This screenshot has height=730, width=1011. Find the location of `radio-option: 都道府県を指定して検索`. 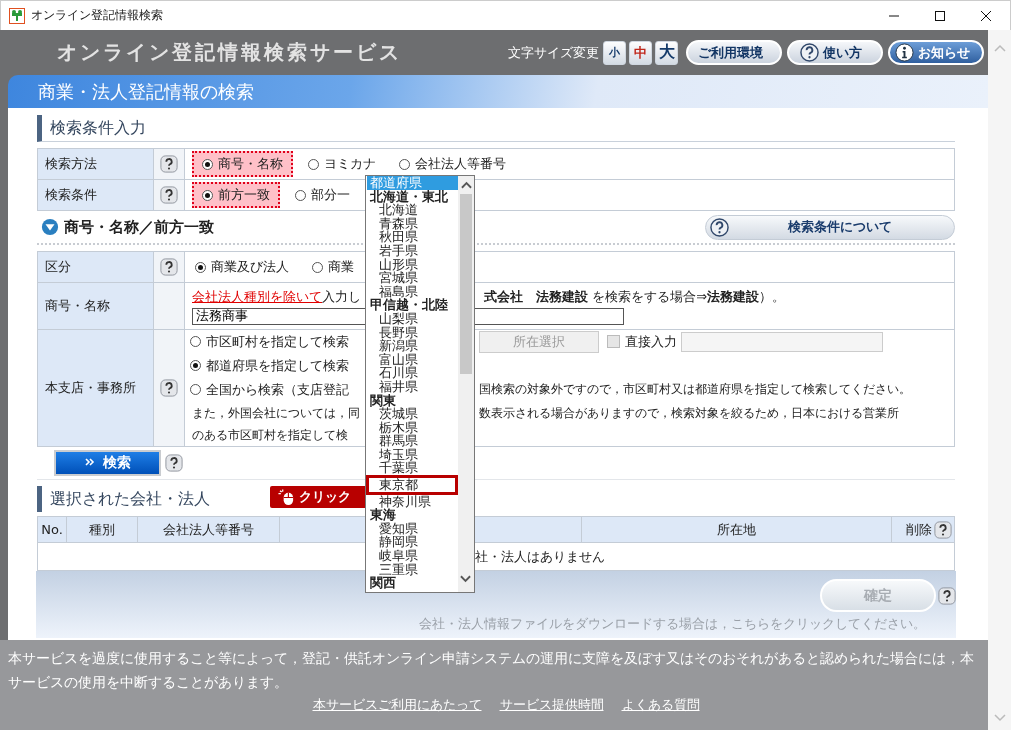

radio-option: 都道府県を指定して検索 is located at coordinates (272, 365).